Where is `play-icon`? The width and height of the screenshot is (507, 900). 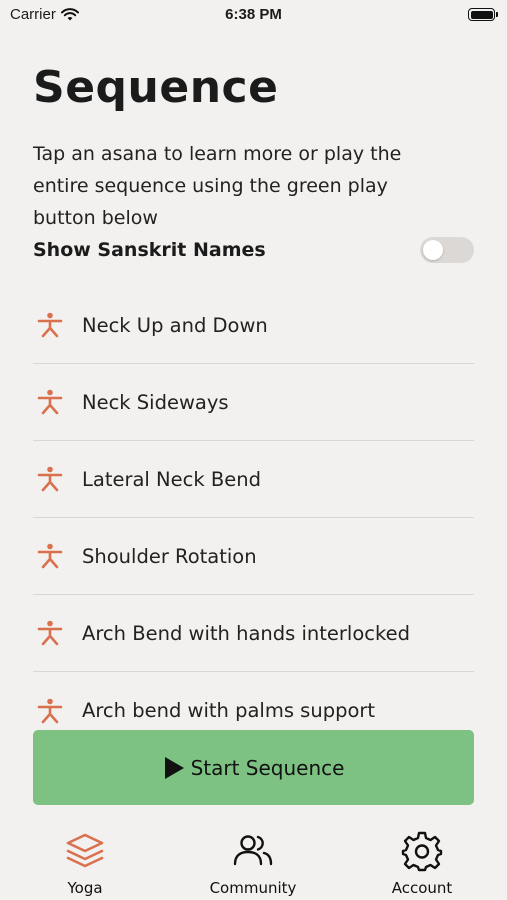
play-icon is located at coordinates (174, 767).